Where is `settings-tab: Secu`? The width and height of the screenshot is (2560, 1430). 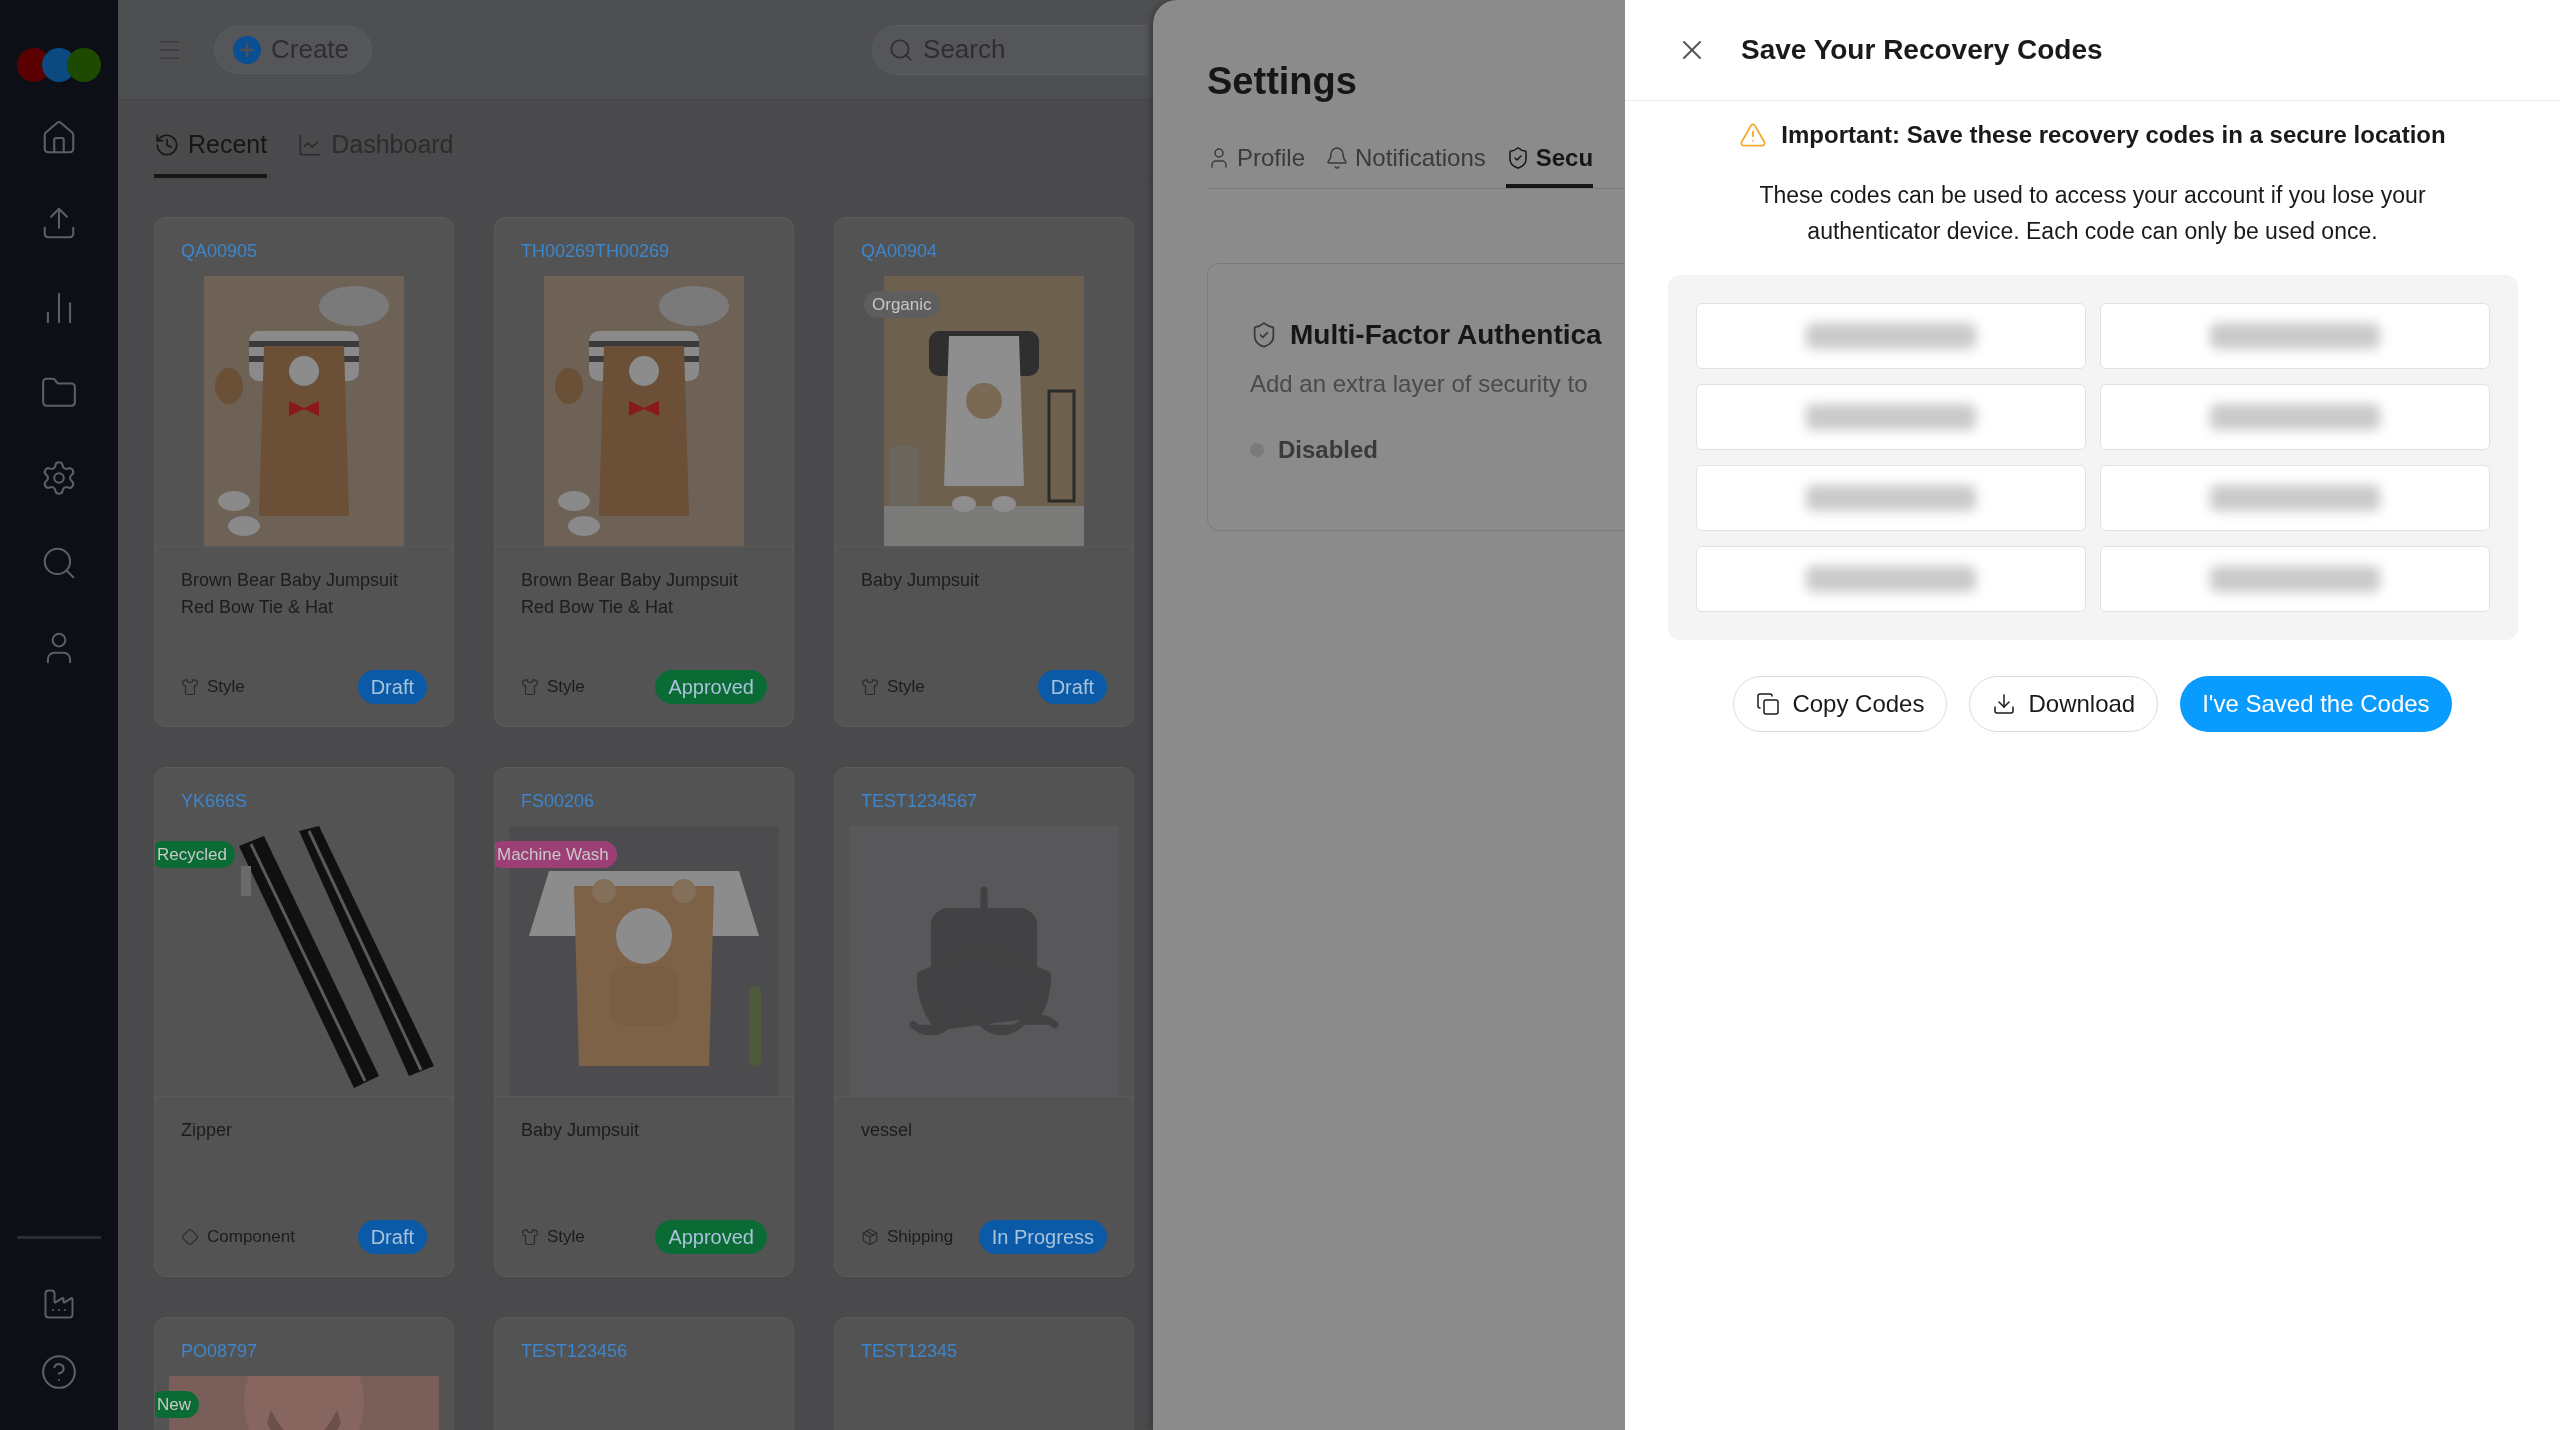 settings-tab: Secu is located at coordinates (1549, 164).